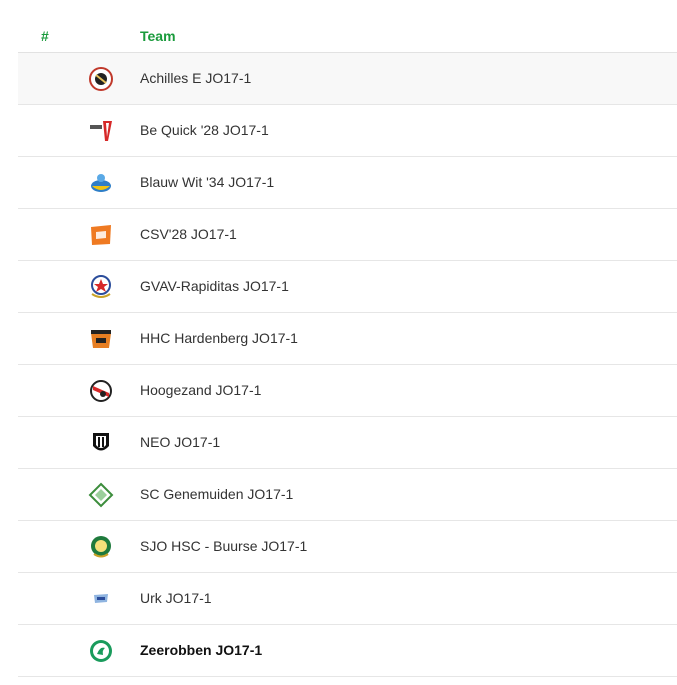 The image size is (677, 685). What do you see at coordinates (101, 287) in the screenshot?
I see `gvav-logo-icon` at bounding box center [101, 287].